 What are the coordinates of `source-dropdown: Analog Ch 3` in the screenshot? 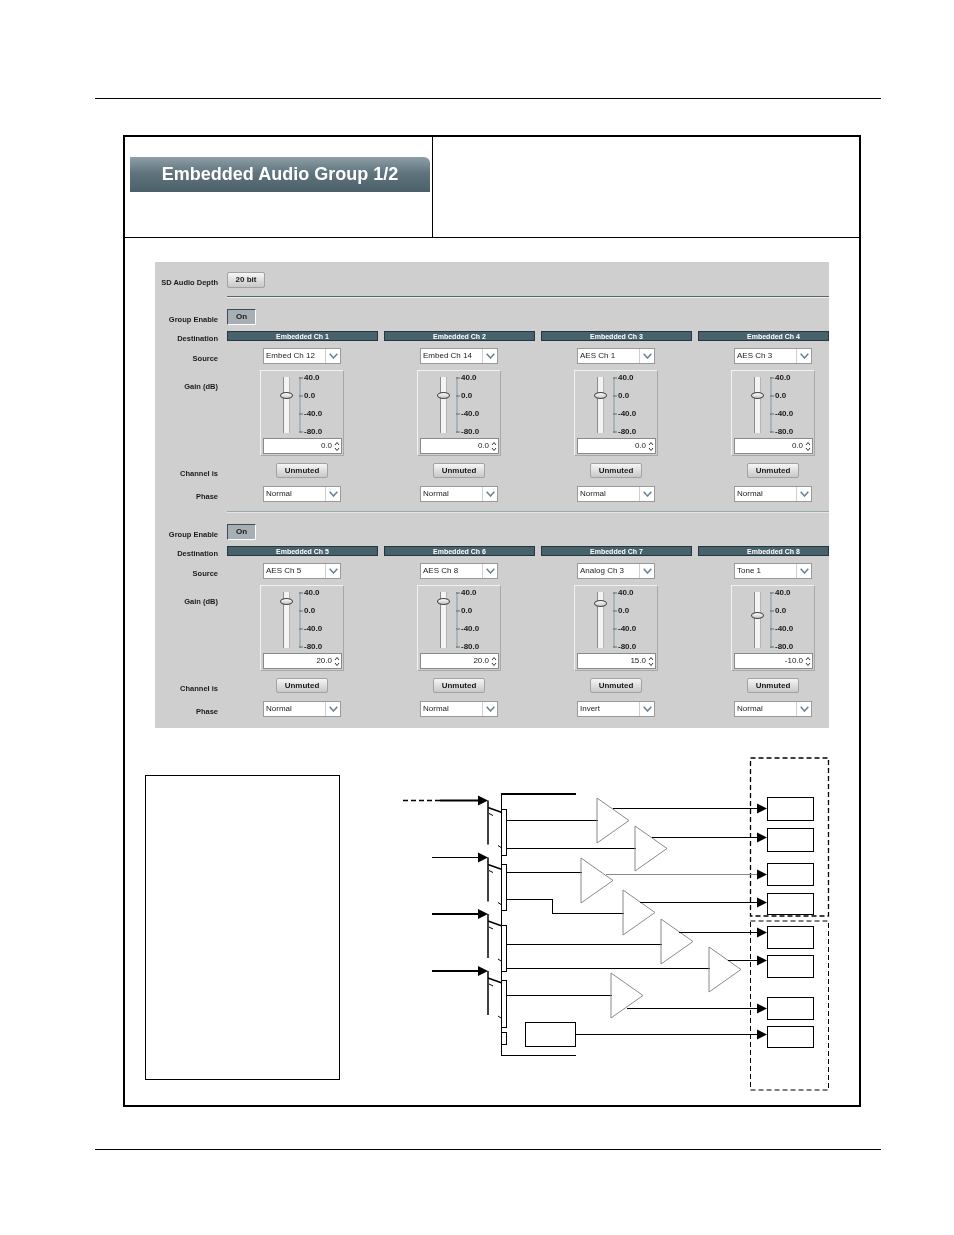 It's located at (616, 571).